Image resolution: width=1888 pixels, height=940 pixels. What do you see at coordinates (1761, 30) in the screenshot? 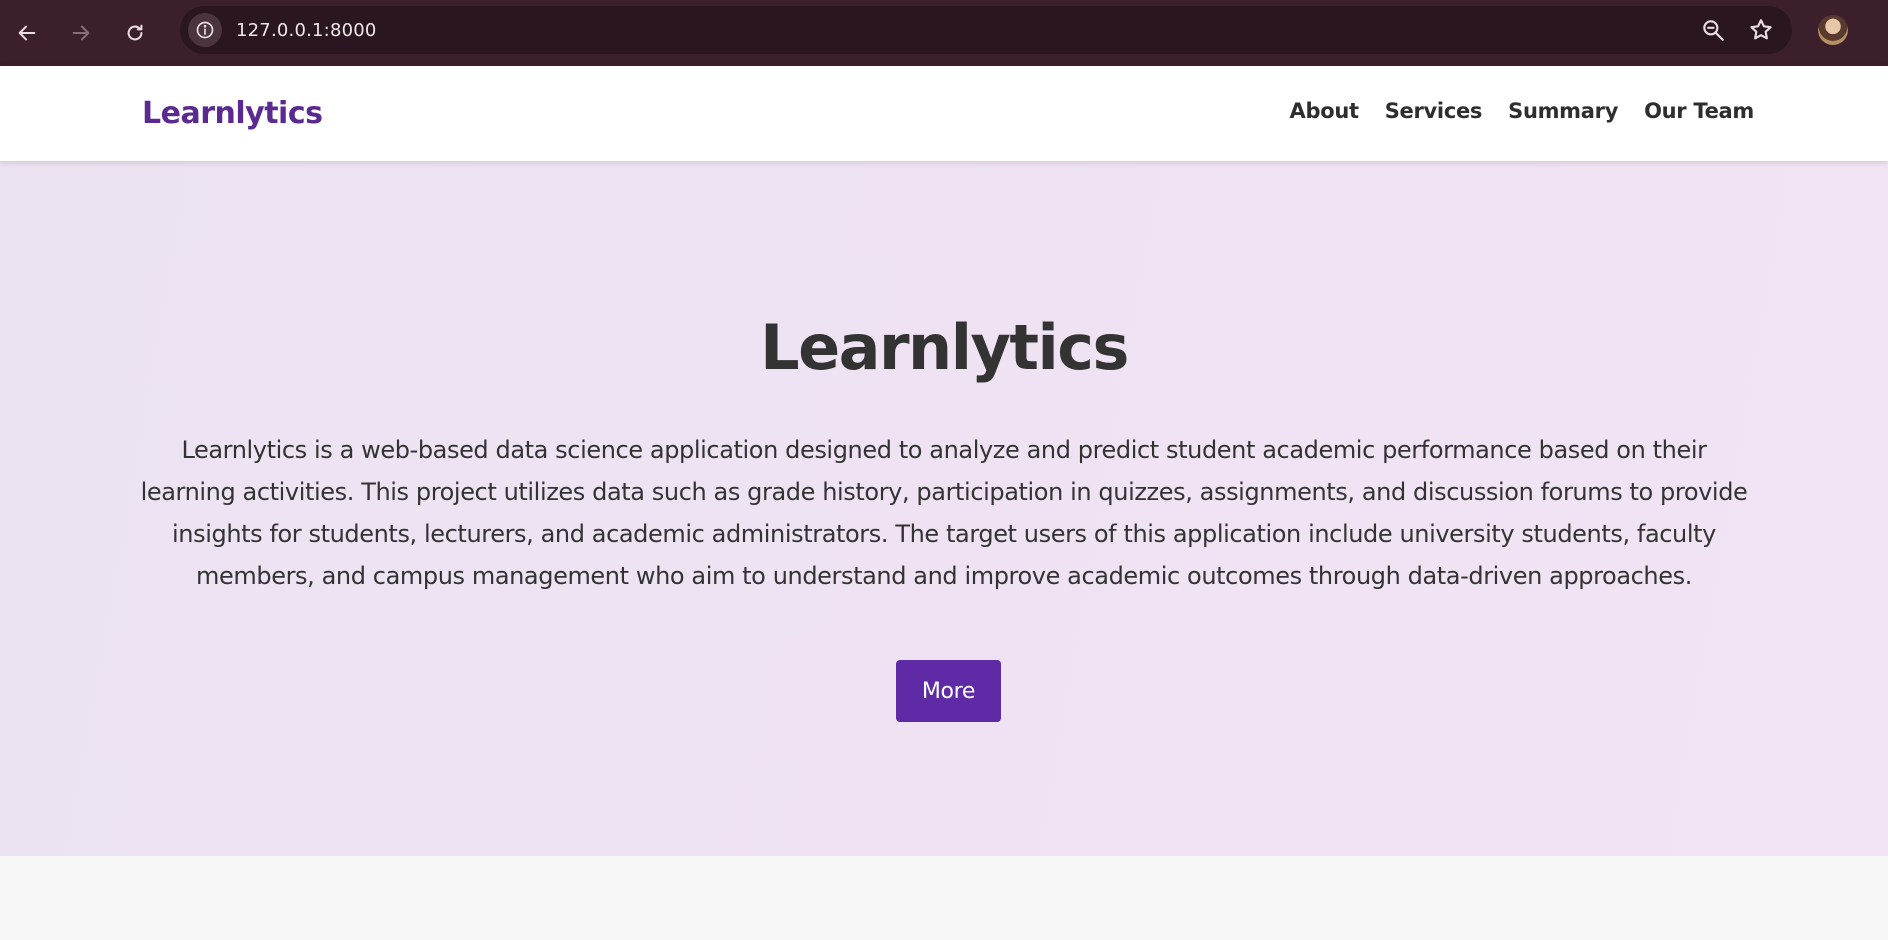
I see `bookmark-star-icon` at bounding box center [1761, 30].